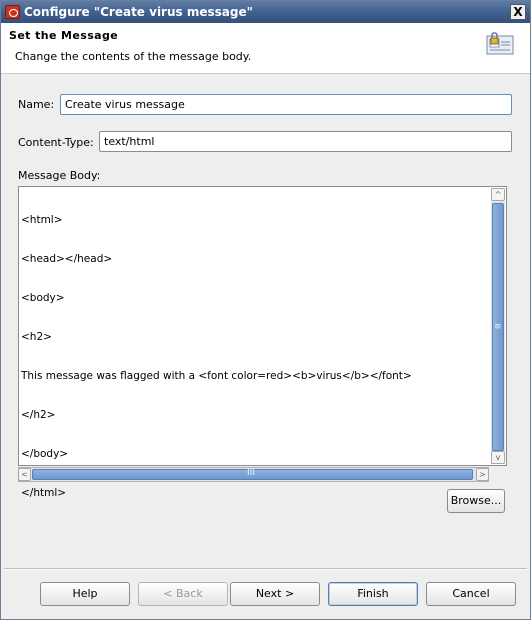 The width and height of the screenshot is (531, 620). I want to click on help-button: Help, so click(85, 594).